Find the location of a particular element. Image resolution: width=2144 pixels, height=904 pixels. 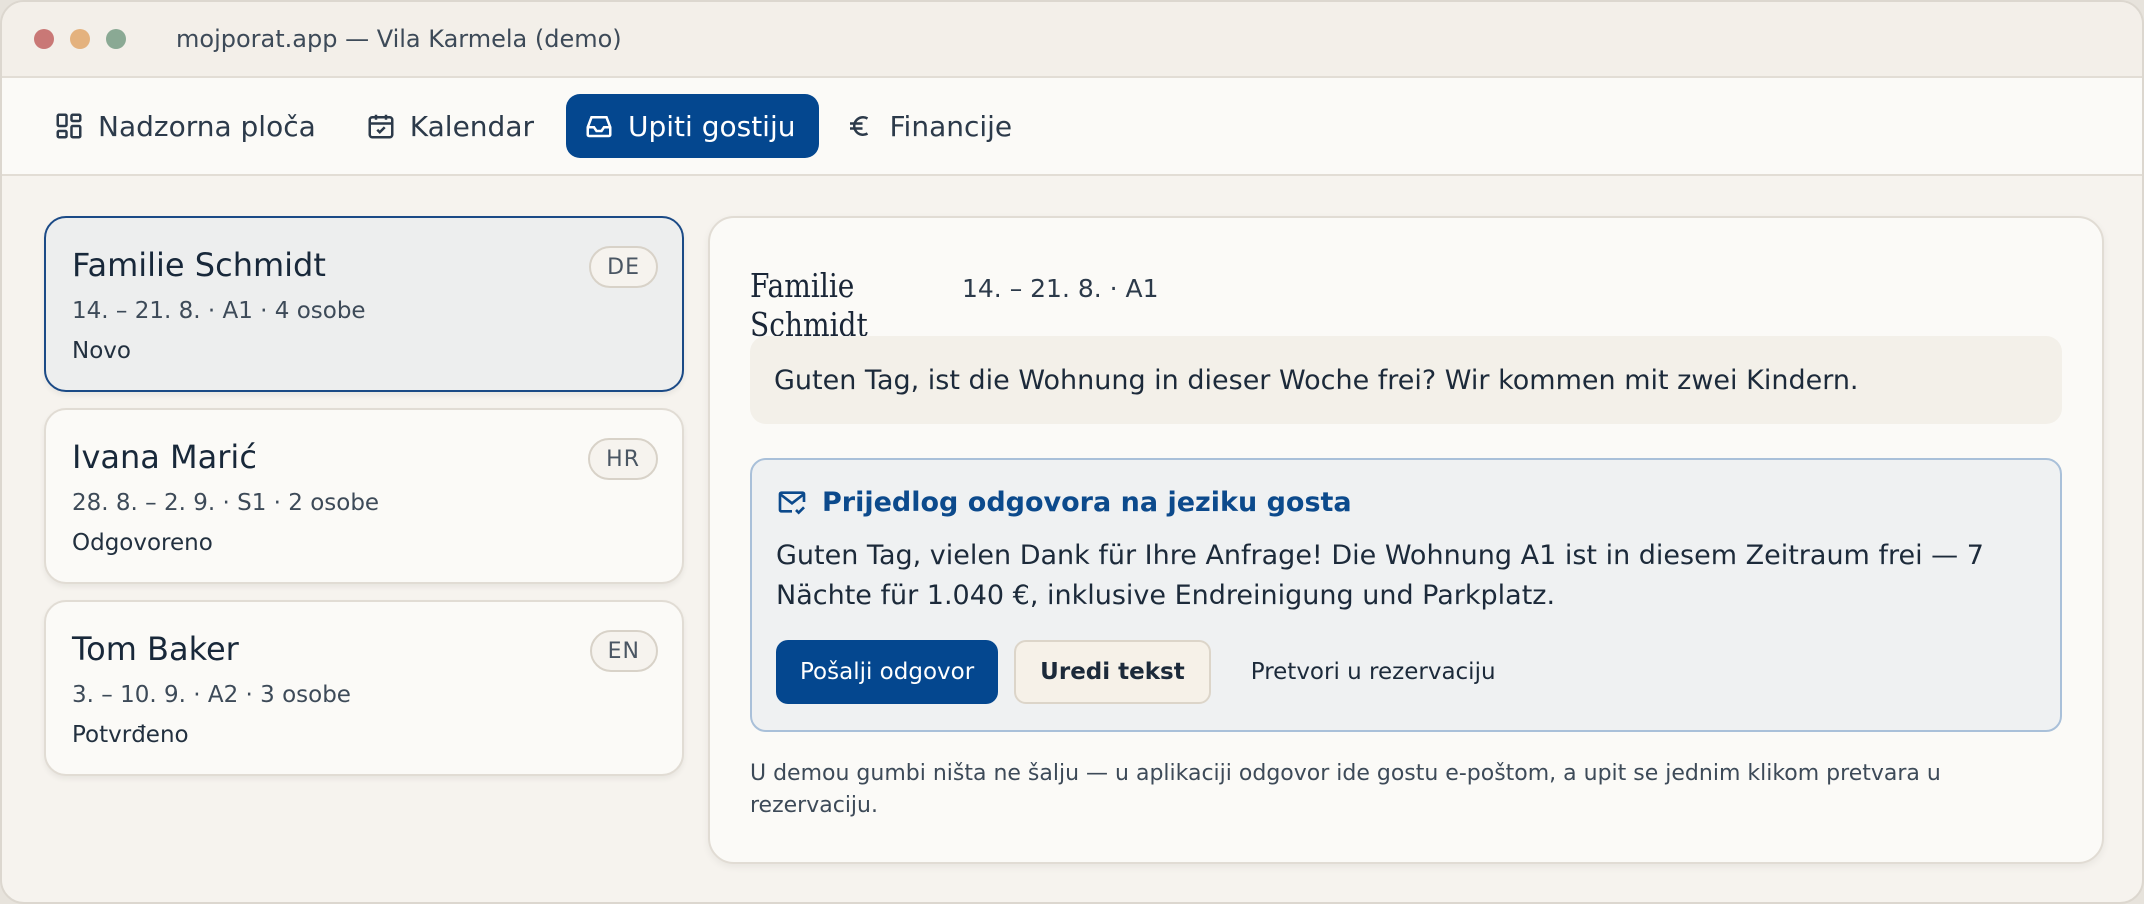

tab-label: Upiti gostiju is located at coordinates (712, 126).